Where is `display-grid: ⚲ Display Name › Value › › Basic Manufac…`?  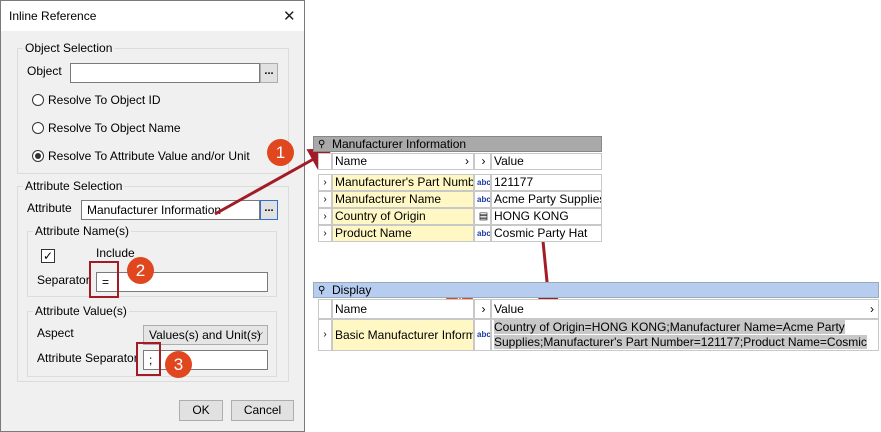 display-grid: ⚲ Display Name › Value › › Basic Manufac… is located at coordinates (596, 317).